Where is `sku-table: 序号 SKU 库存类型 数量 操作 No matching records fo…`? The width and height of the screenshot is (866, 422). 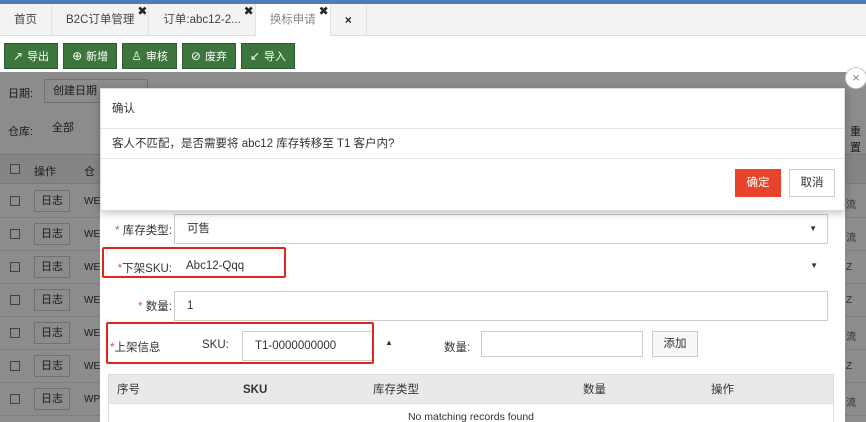 sku-table: 序号 SKU 库存类型 数量 操作 No matching records fo… is located at coordinates (471, 398).